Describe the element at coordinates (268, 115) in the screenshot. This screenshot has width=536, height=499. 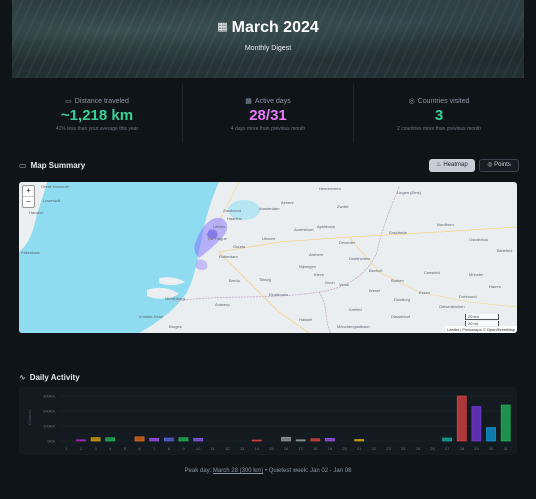
I see `stat-value: 28/31` at that location.